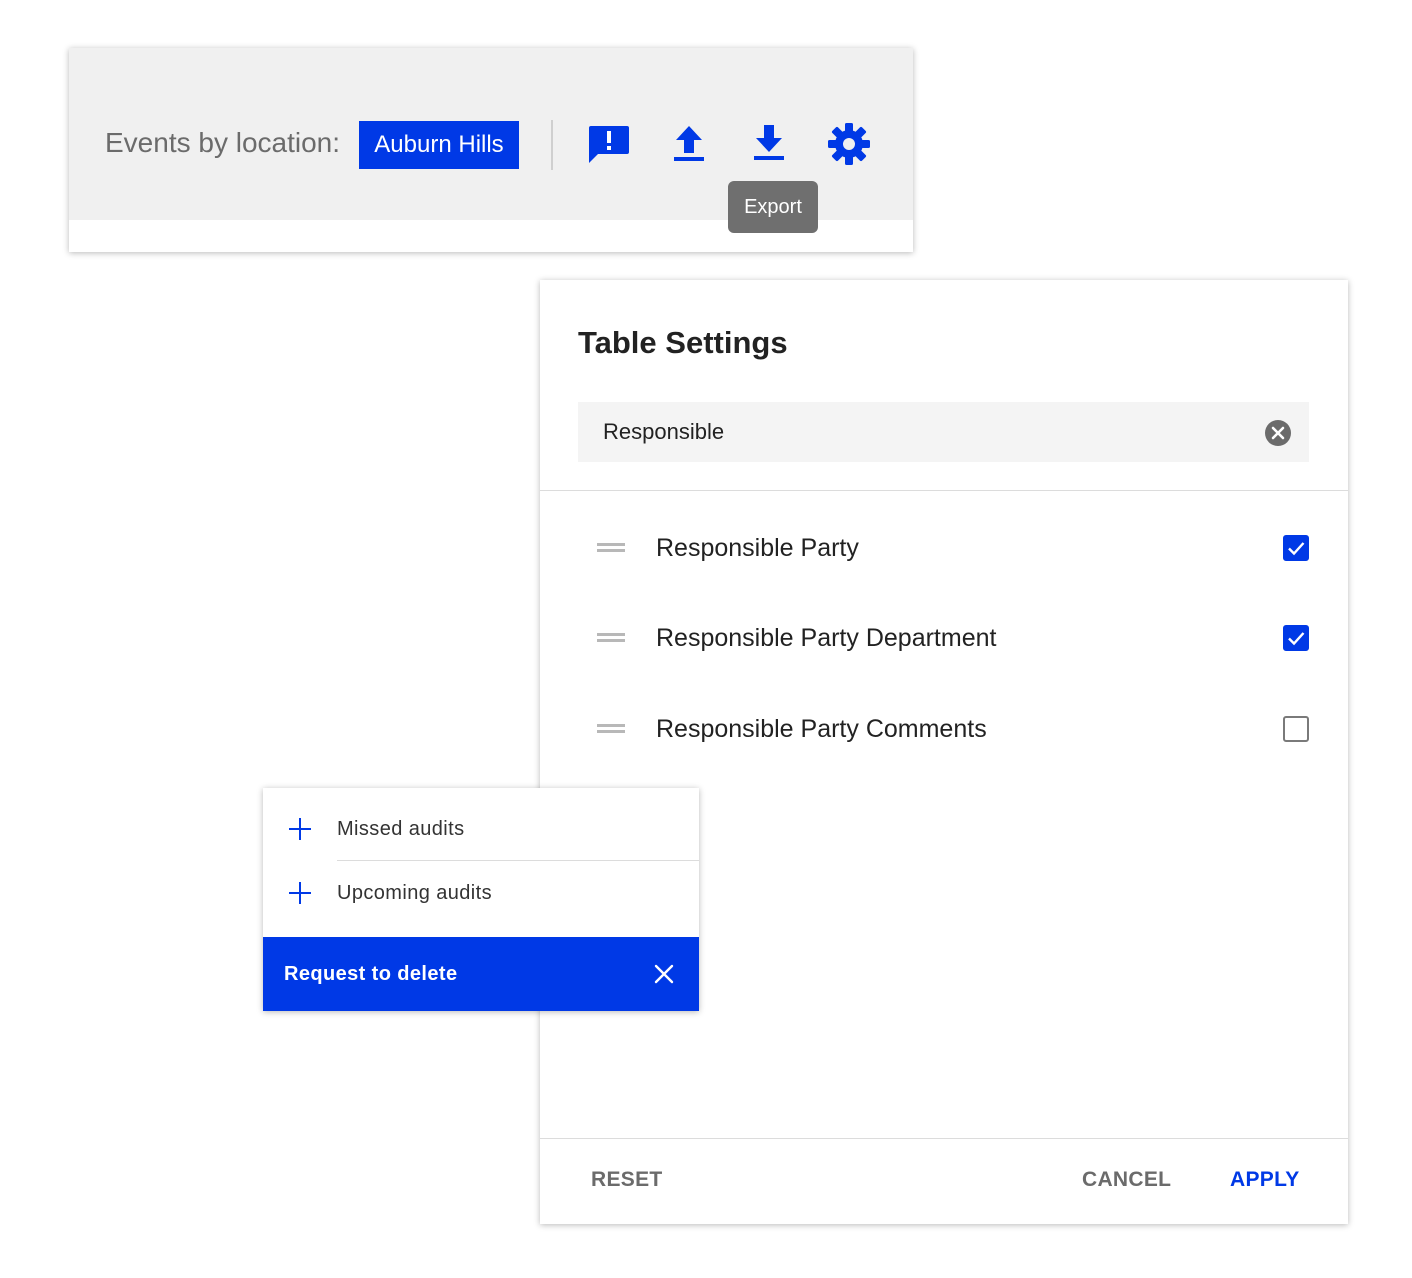 This screenshot has width=1412, height=1278. I want to click on events-toolbar-card: Events by location: Auburn Hills Export, so click(491, 150).